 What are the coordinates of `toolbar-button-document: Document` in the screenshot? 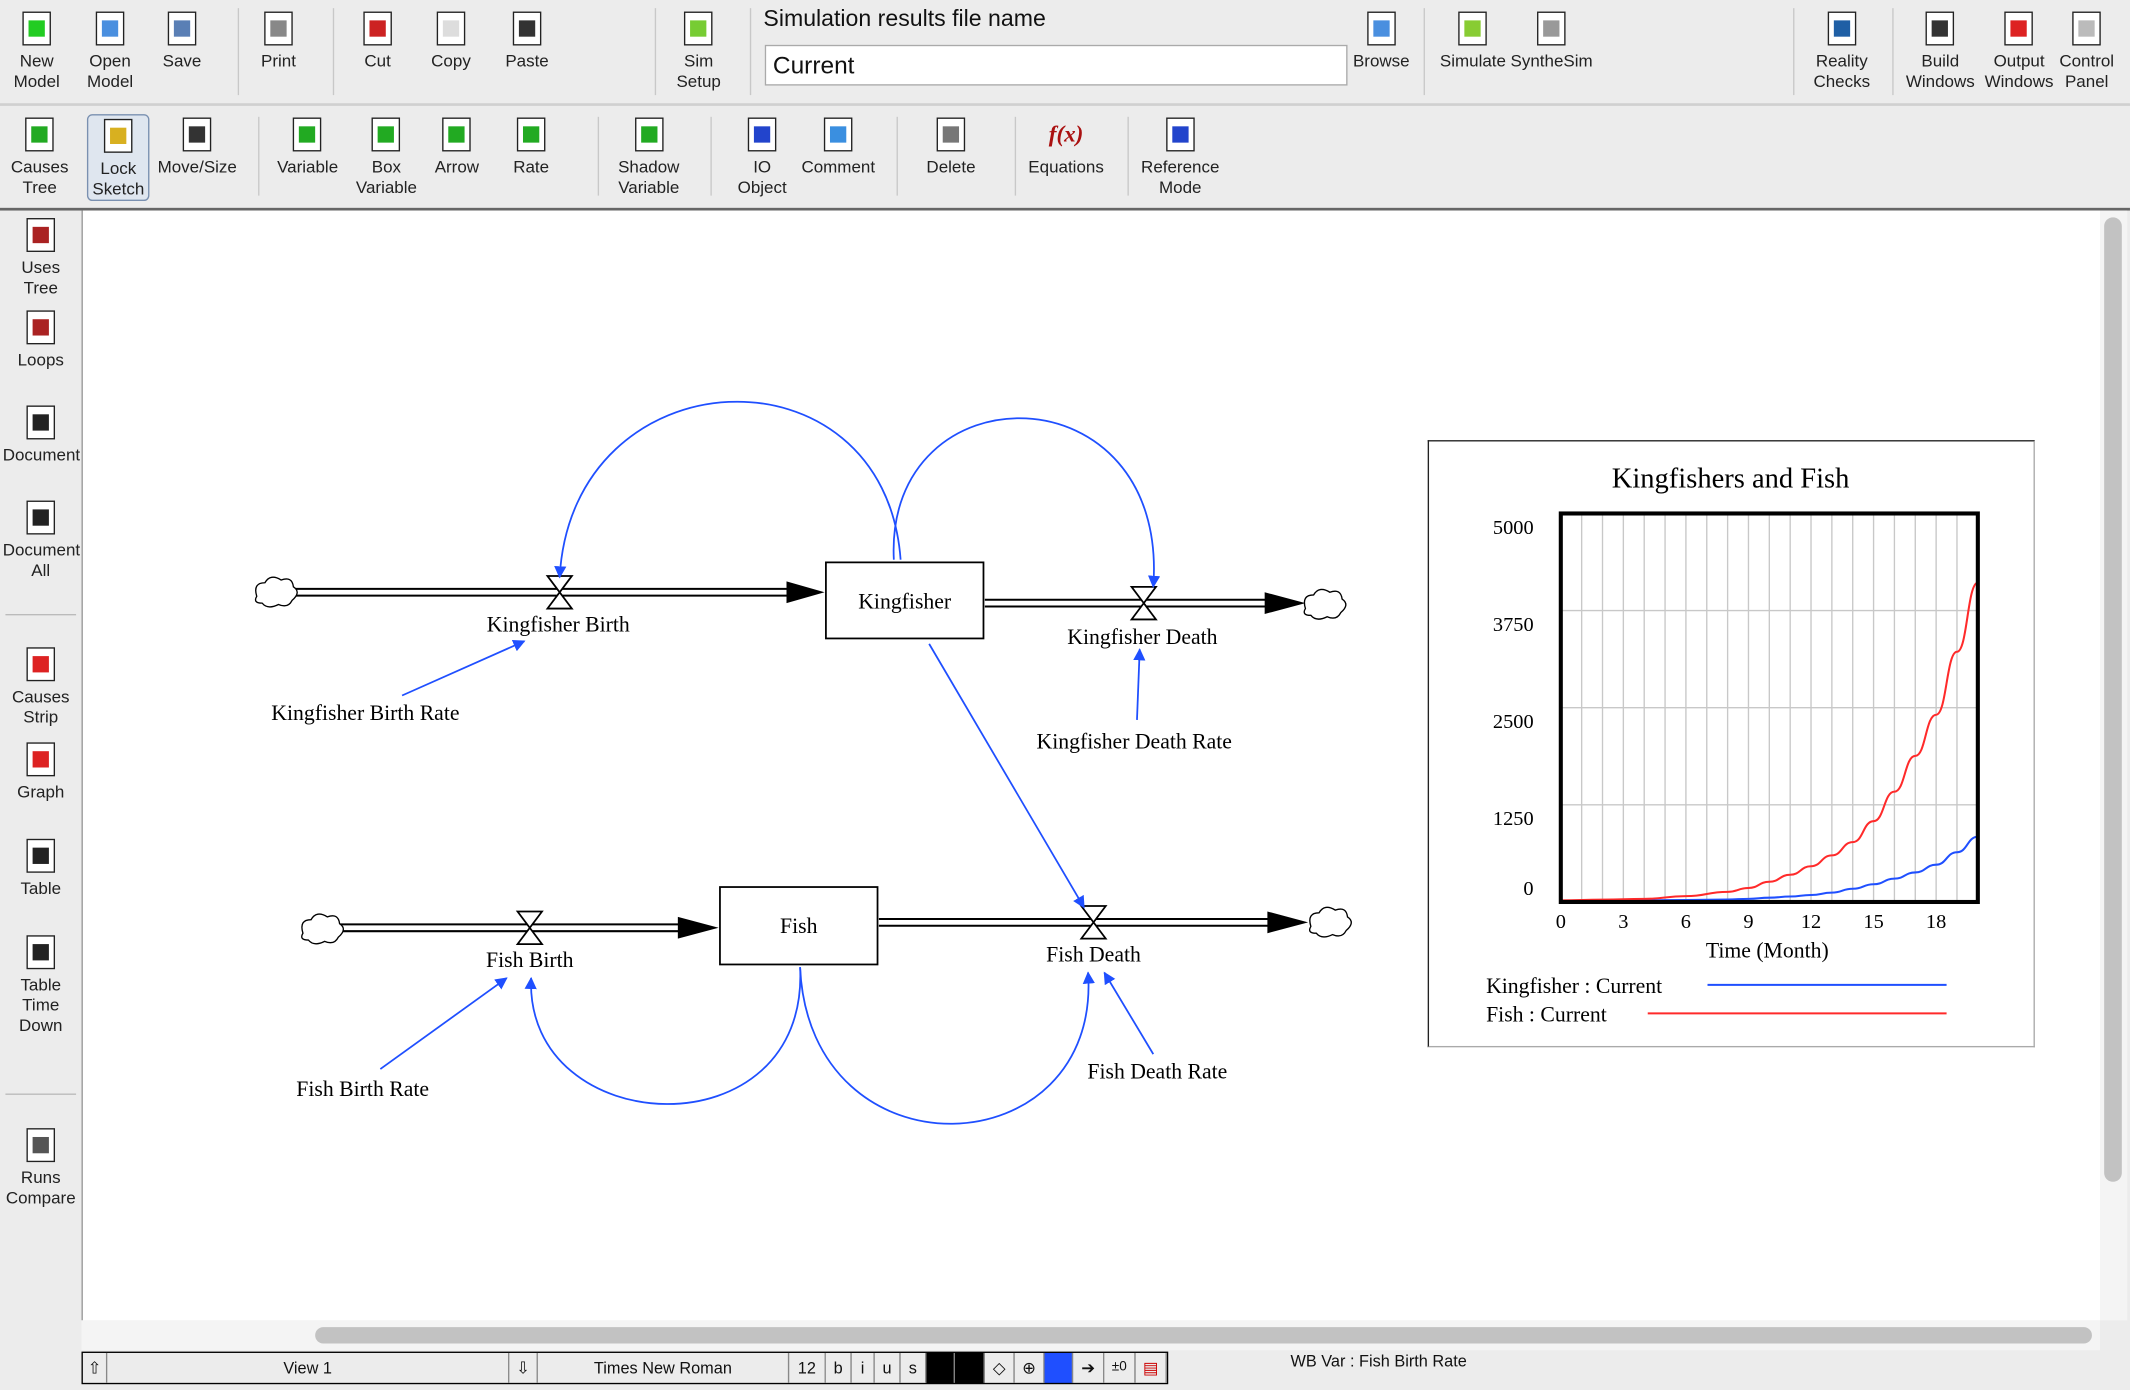 It's located at (41, 434).